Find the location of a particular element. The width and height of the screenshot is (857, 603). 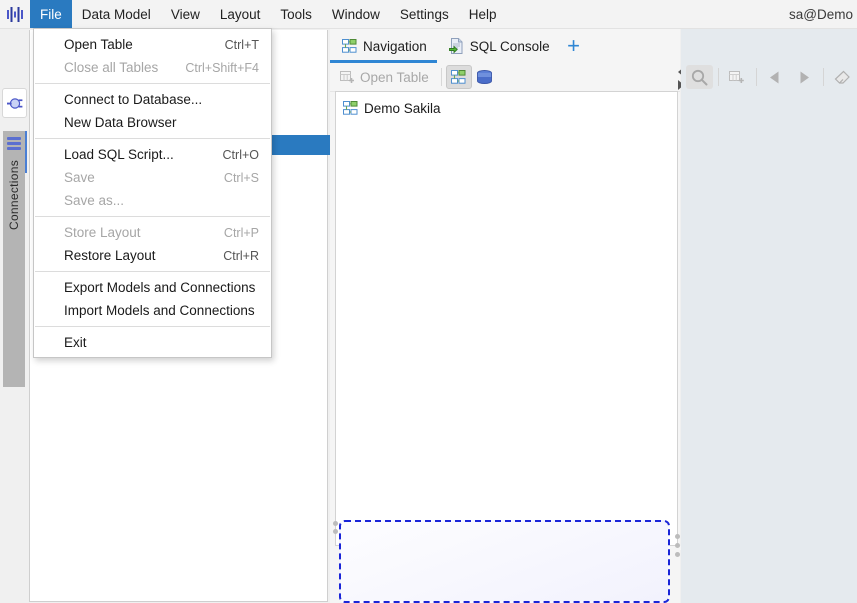

table-open-icon is located at coordinates (347, 77).